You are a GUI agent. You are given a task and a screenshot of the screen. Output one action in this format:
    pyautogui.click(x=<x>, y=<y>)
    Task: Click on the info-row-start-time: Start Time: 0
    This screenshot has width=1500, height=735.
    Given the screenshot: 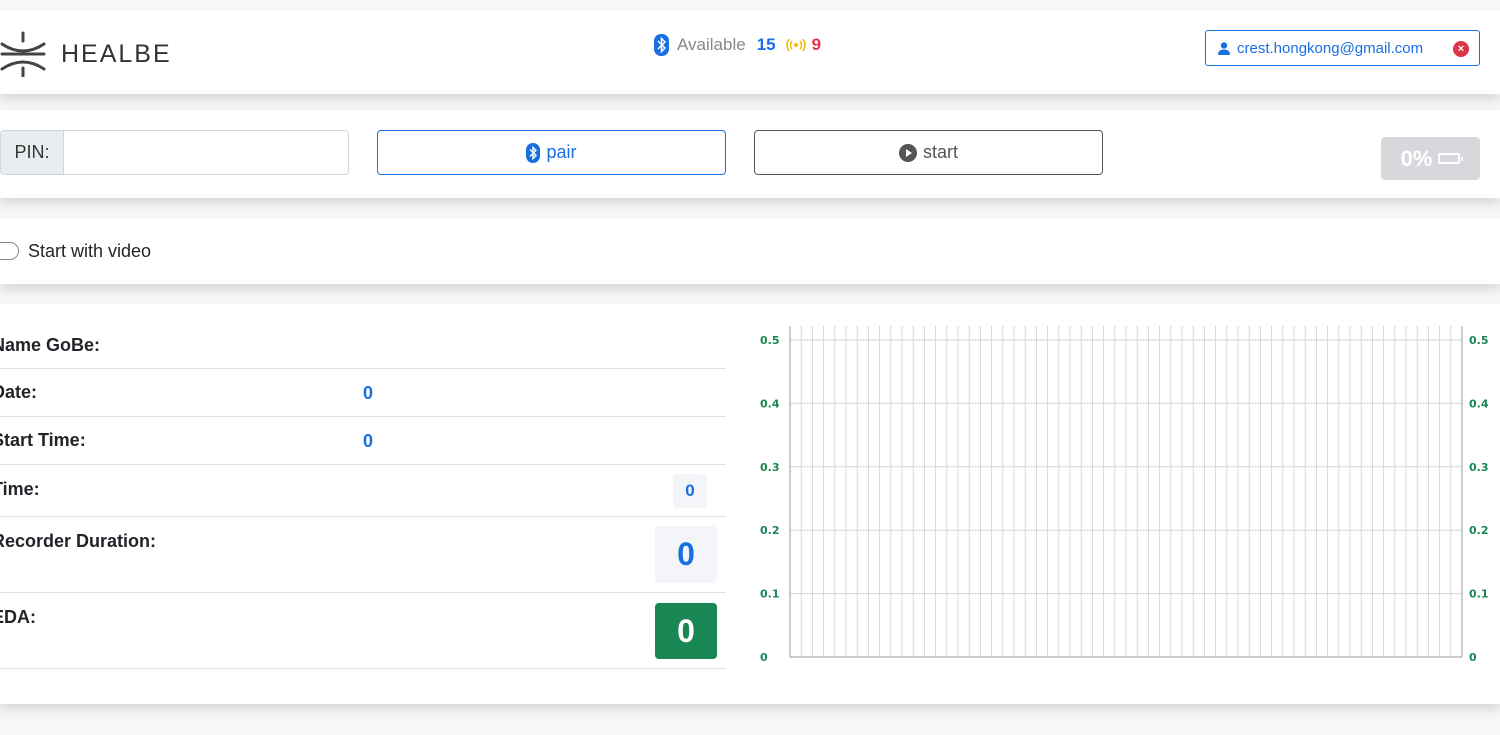 What is the action you would take?
    pyautogui.click(x=363, y=441)
    